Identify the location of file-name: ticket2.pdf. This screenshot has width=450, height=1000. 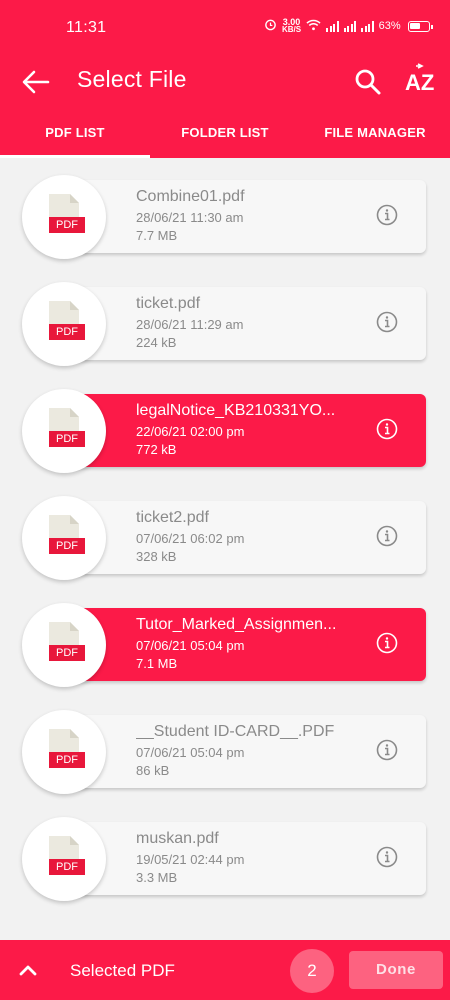
(172, 517).